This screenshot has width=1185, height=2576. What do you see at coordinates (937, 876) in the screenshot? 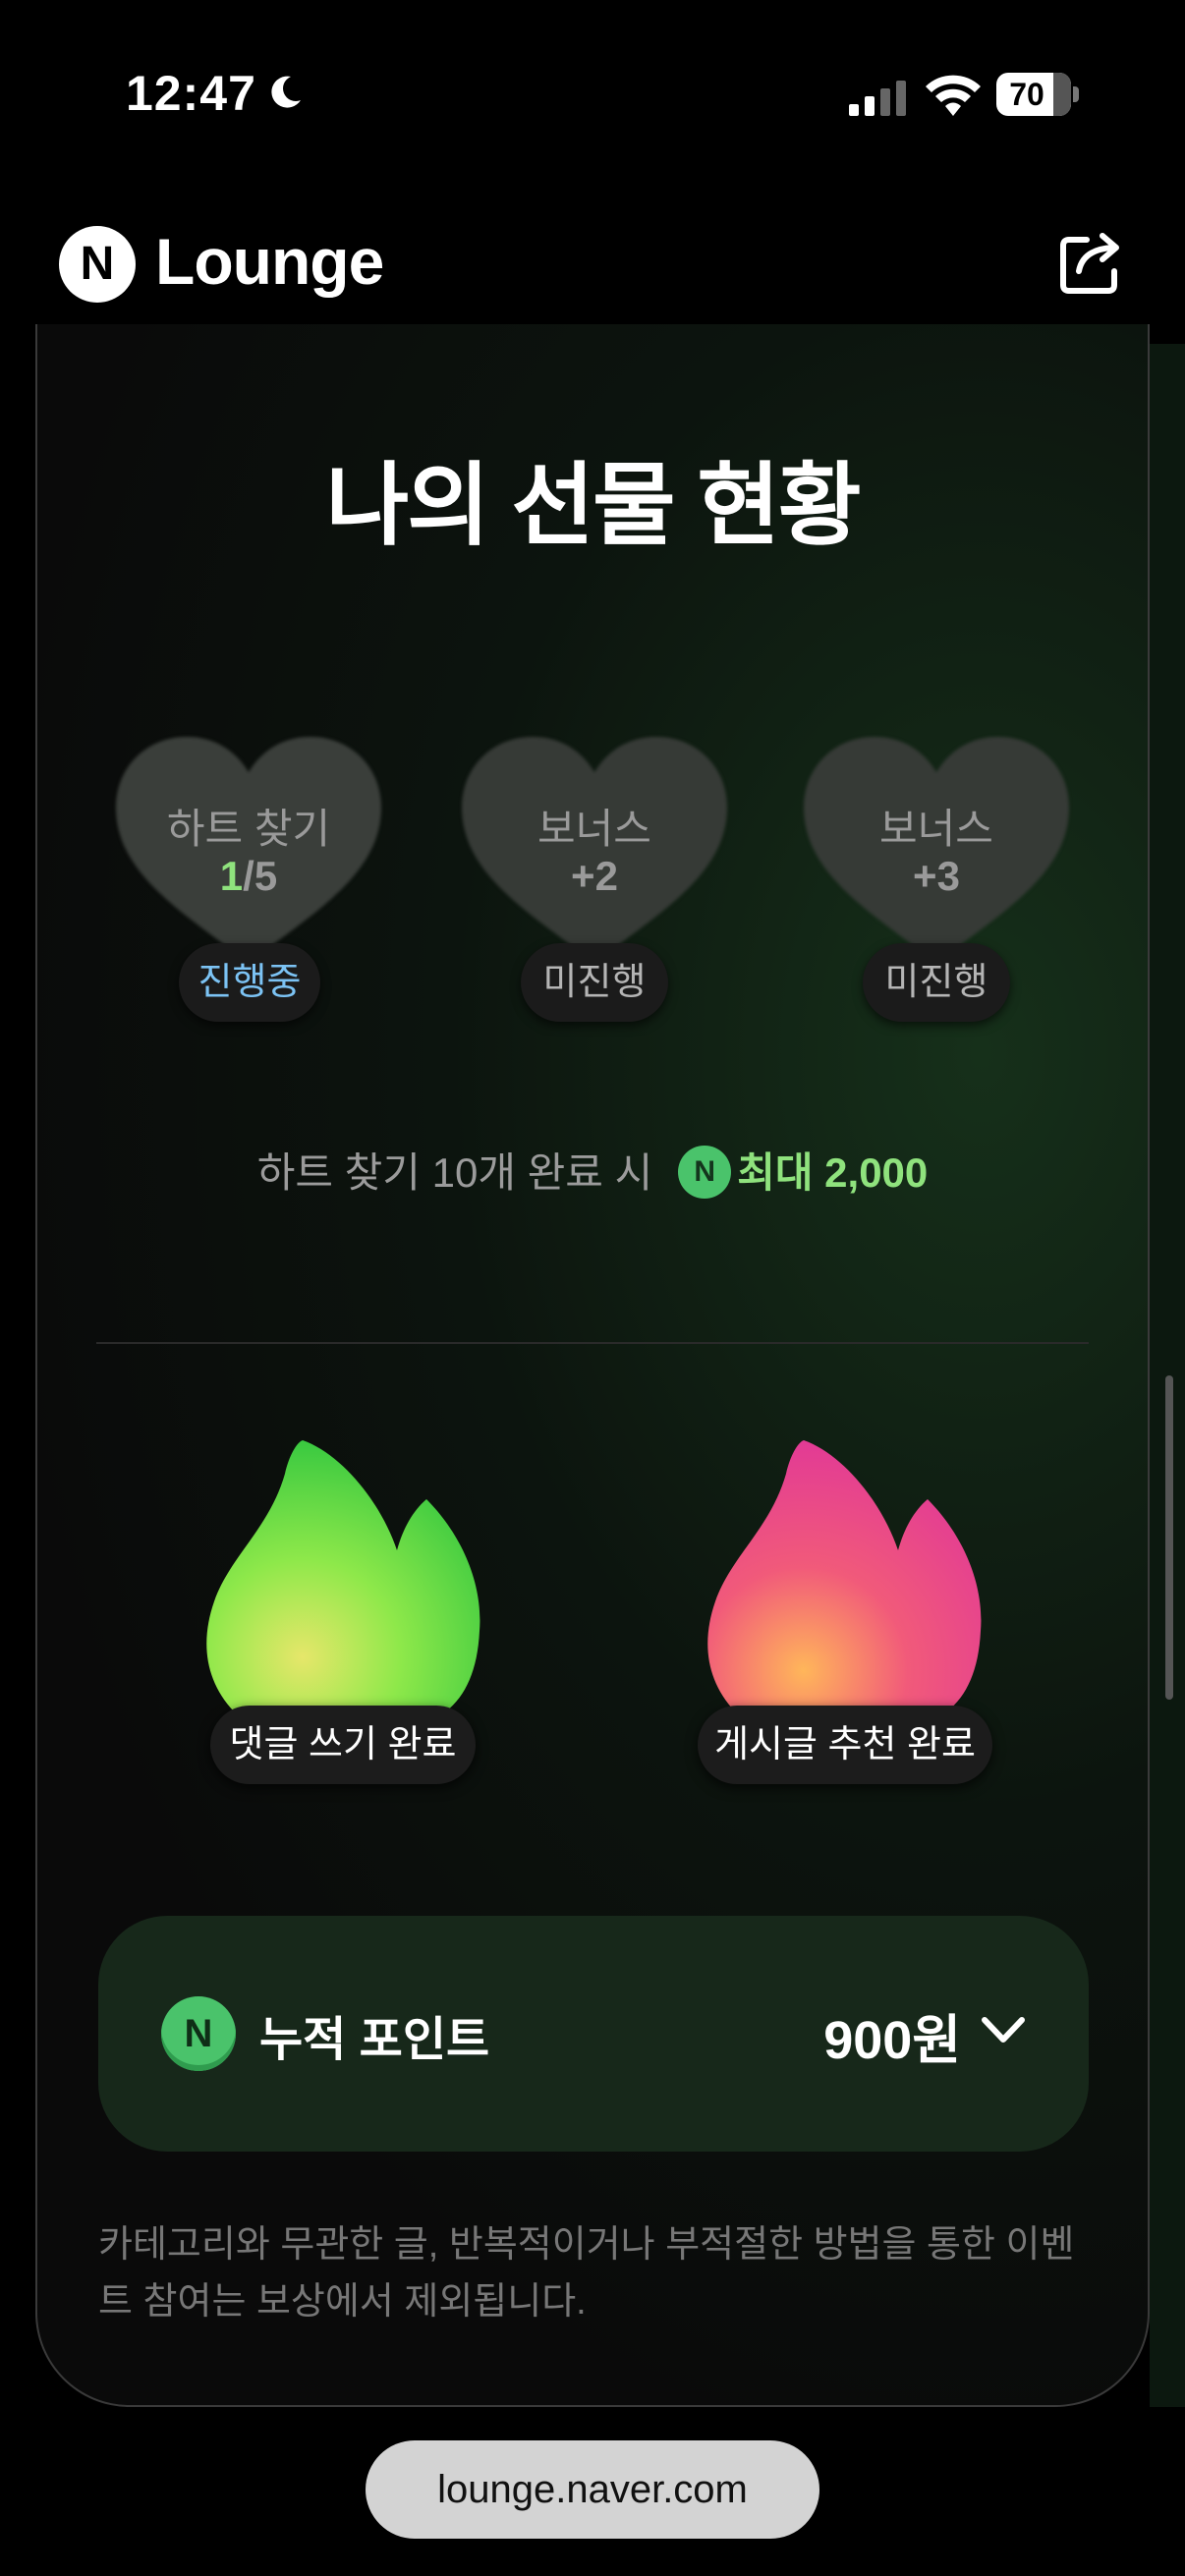
I see `heart-value: +3` at bounding box center [937, 876].